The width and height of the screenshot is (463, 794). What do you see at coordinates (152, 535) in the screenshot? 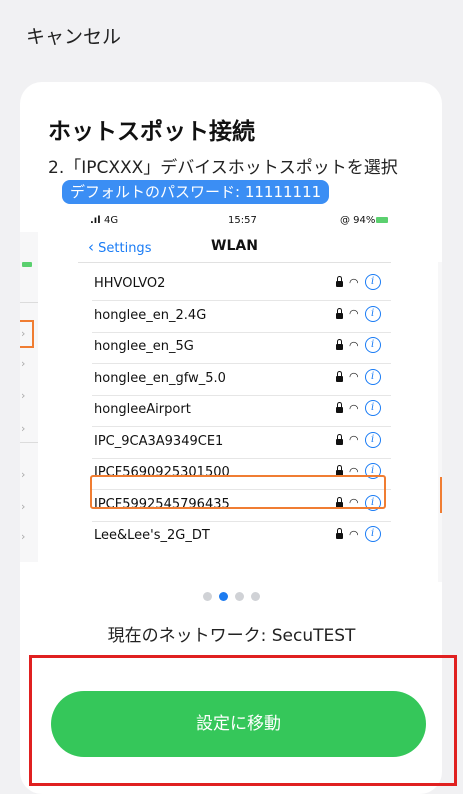
I see `wifi-network-name: Lee&Lee's_2G_DT` at bounding box center [152, 535].